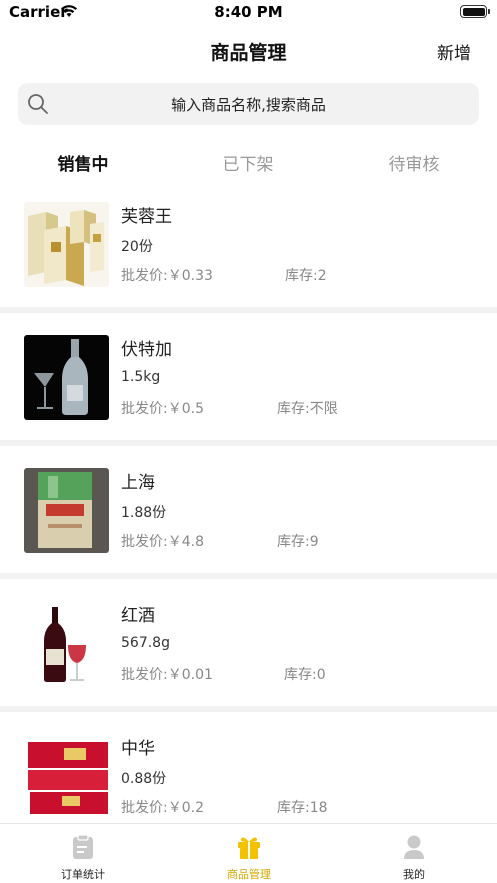 The width and height of the screenshot is (497, 883). I want to click on tab-mine: 我的, so click(414, 853).